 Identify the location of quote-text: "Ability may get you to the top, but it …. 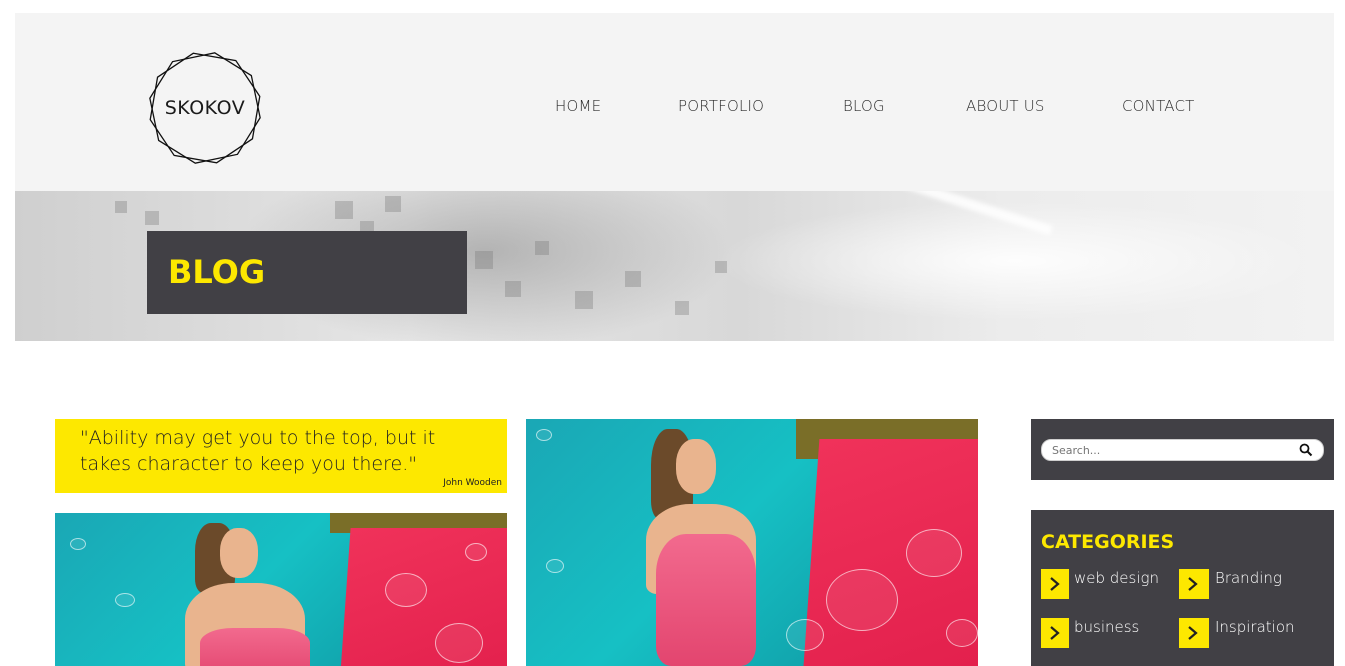
(258, 451).